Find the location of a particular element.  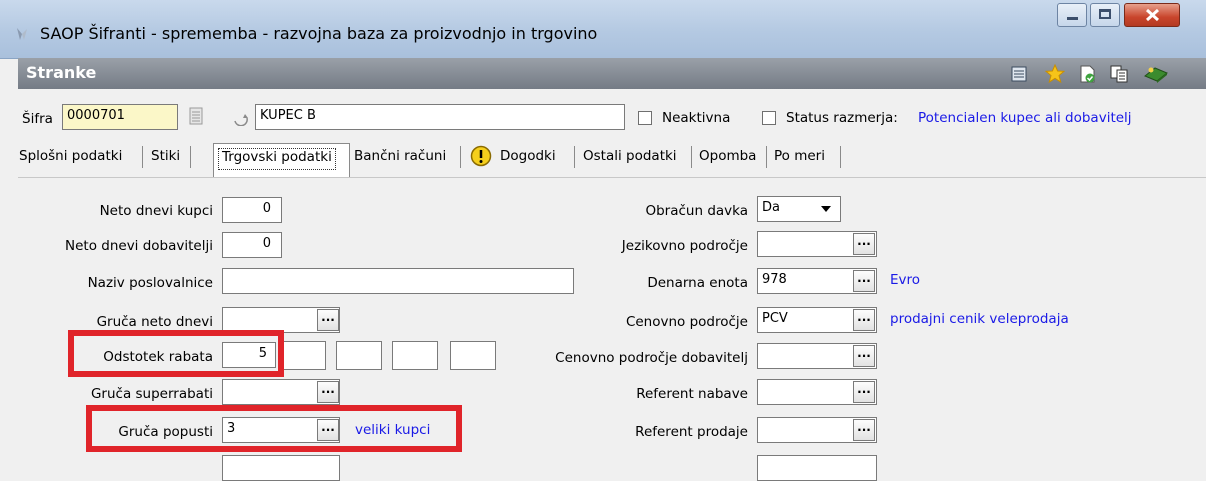

cenovno-podrocje-label: Cenovno področje is located at coordinates (686, 322).